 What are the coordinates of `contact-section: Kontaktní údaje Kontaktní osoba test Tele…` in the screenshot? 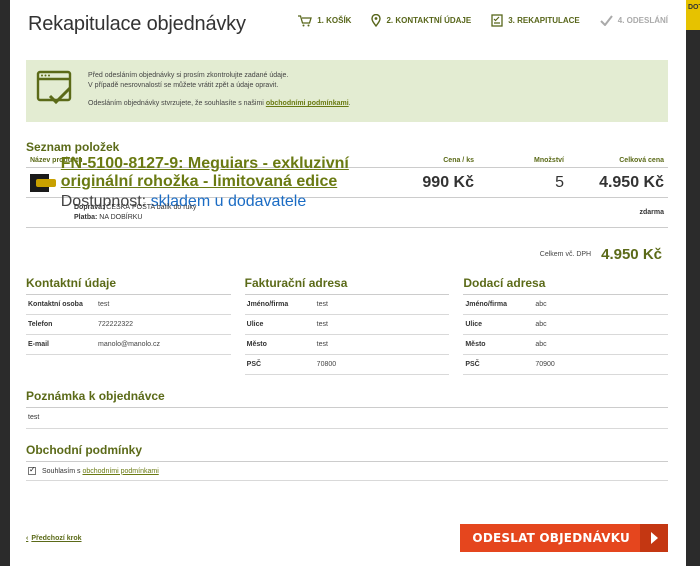 It's located at (128, 325).